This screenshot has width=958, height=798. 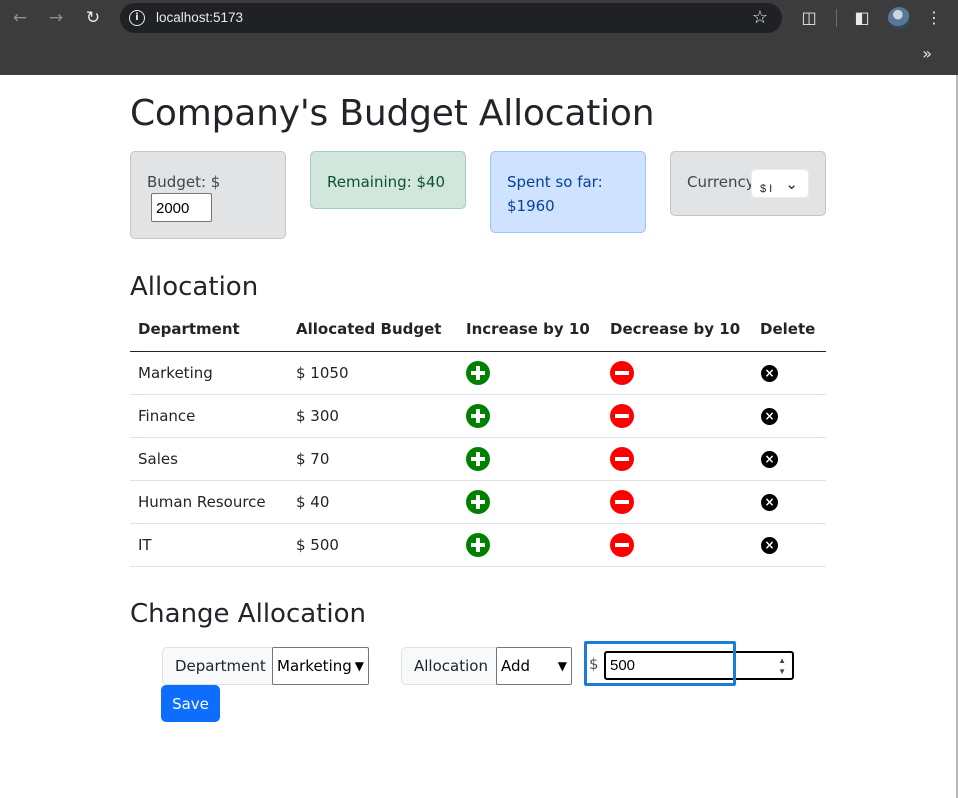 I want to click on allocation-heading: Allocation, so click(x=194, y=287).